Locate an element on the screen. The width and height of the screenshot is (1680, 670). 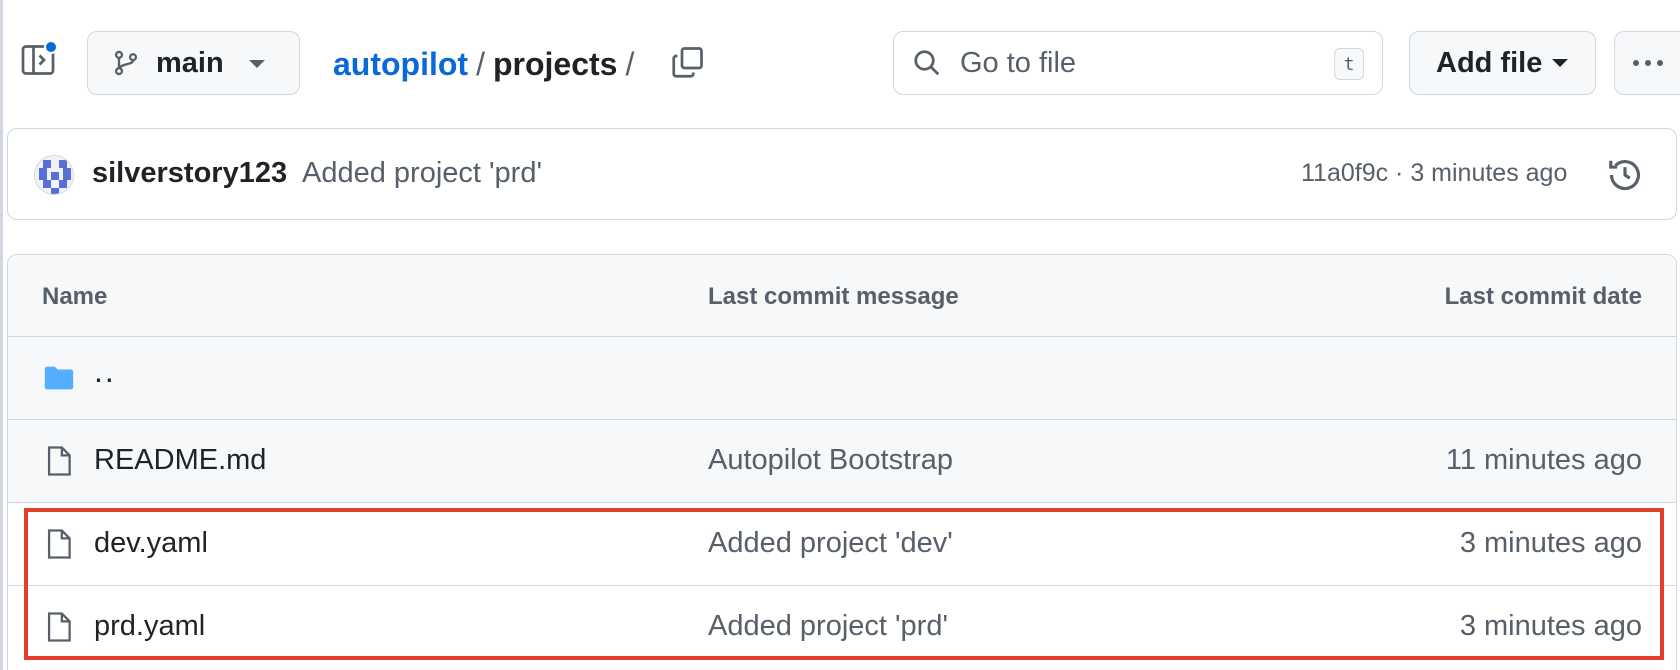
commit-sha-and-time: 11a0f9c · 3 minutes ago is located at coordinates (1434, 173).